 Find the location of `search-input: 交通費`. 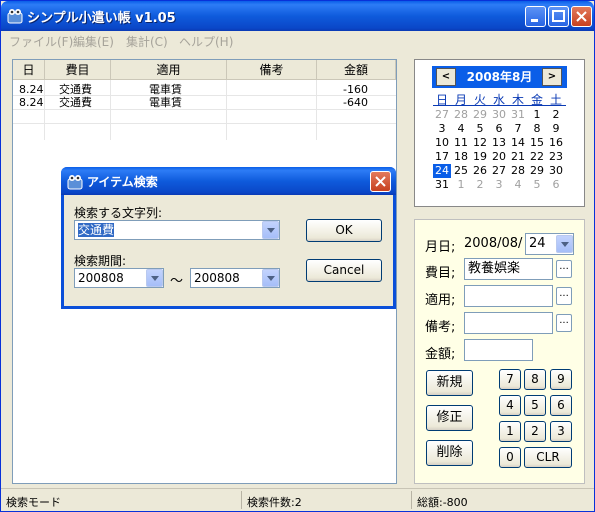

search-input: 交通費 is located at coordinates (177, 230).